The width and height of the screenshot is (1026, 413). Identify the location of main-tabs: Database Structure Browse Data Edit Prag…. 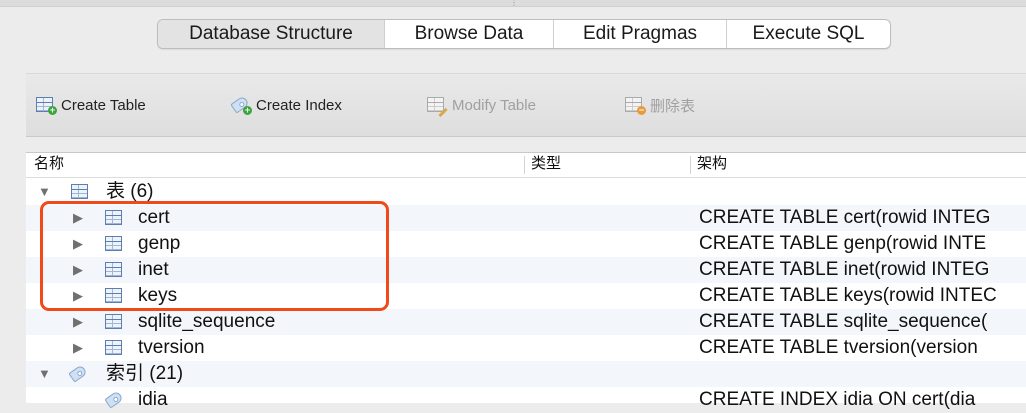
(524, 34).